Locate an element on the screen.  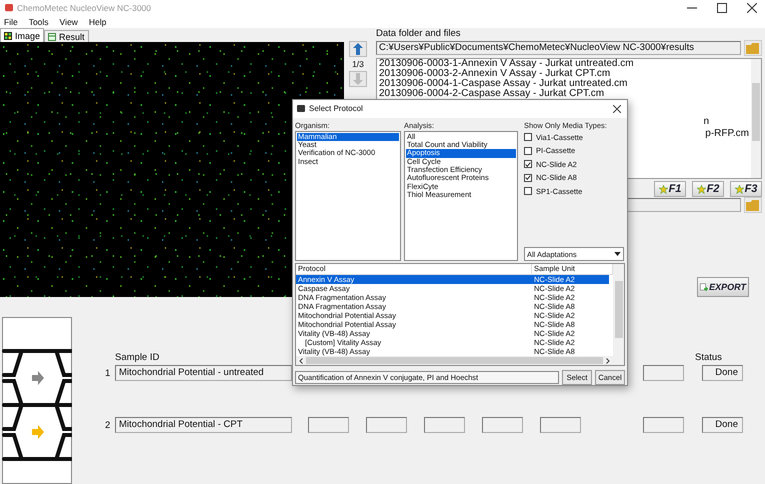
column-header: Sample ID is located at coordinates (137, 357).